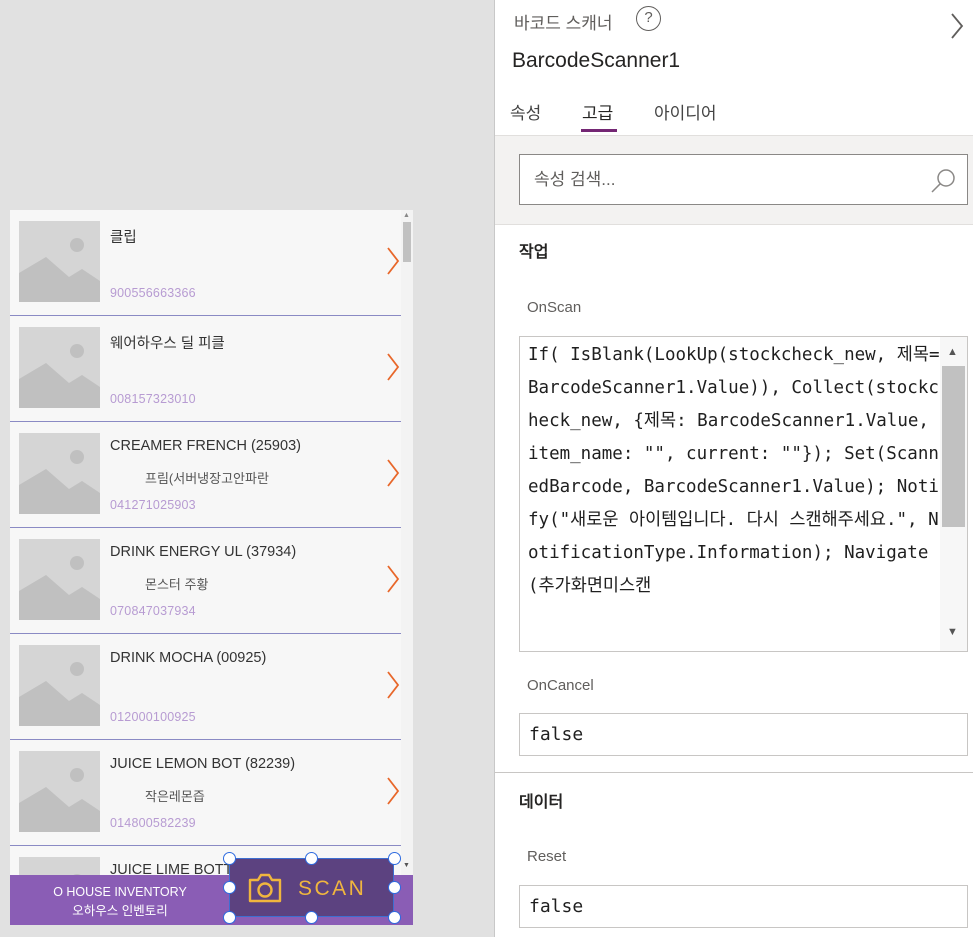 Image resolution: width=973 pixels, height=937 pixels. What do you see at coordinates (534, 252) in the screenshot?
I see `section-actions-heading: 작업` at bounding box center [534, 252].